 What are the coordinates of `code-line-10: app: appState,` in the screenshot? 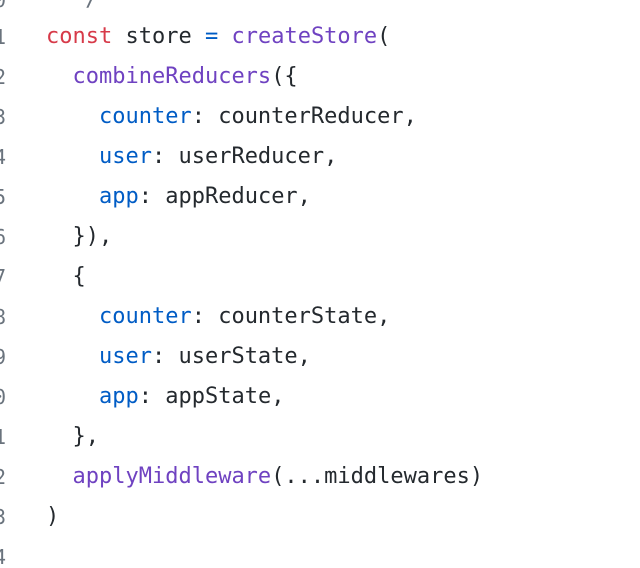 It's located at (191, 396).